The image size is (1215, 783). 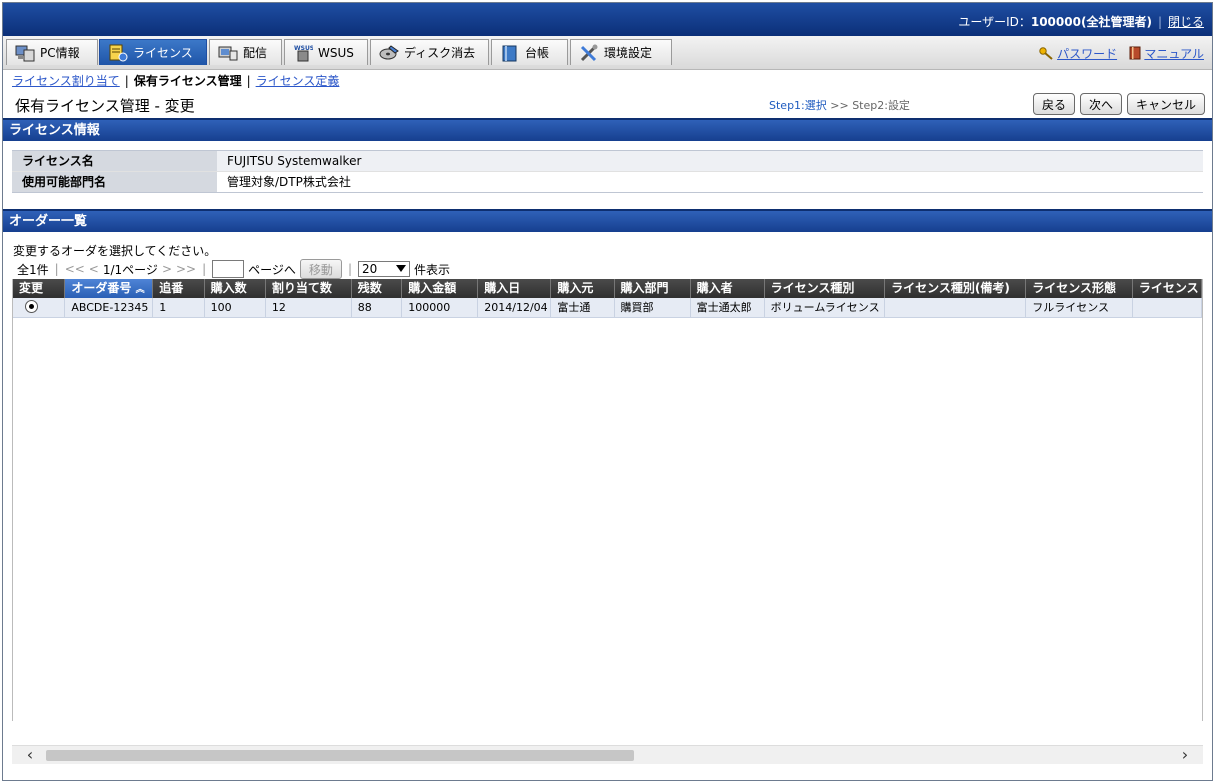 What do you see at coordinates (377, 288) in the screenshot?
I see `col-remaining: 残数` at bounding box center [377, 288].